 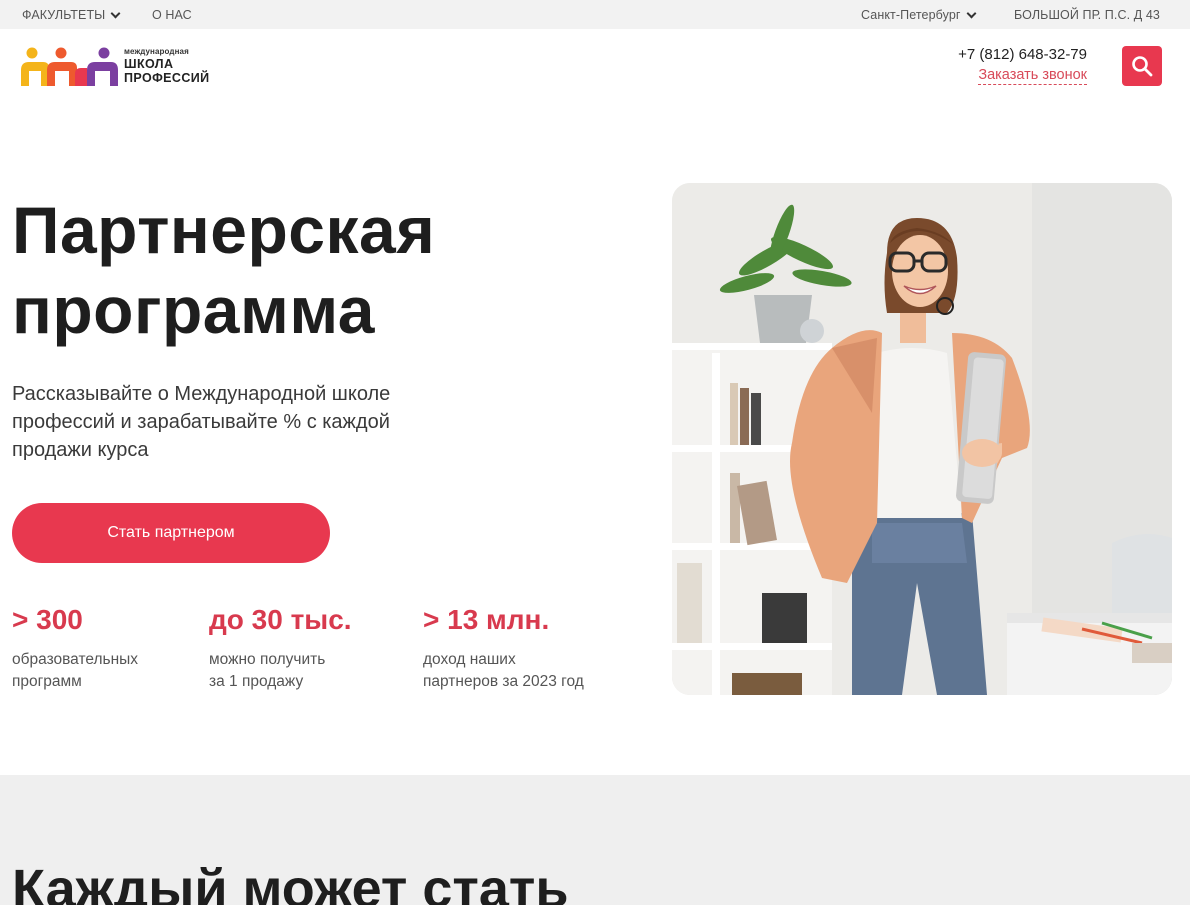 I want to click on logo: международная ШКОЛА ПРОФЕССИЙ, so click(x=115, y=66).